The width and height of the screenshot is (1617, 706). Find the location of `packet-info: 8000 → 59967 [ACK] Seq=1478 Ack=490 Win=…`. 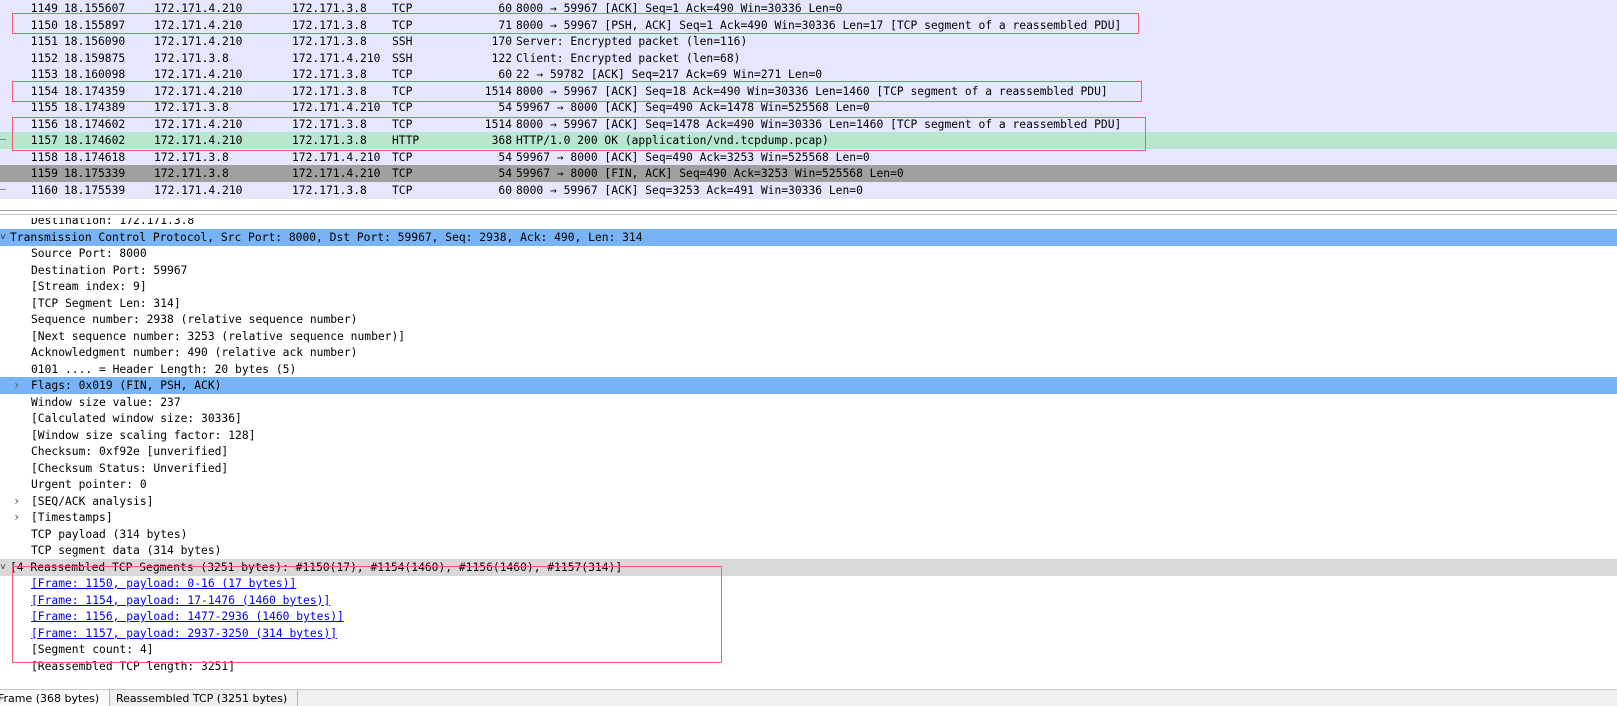

packet-info: 8000 → 59967 [ACK] Seq=1478 Ack=490 Win=… is located at coordinates (819, 124).